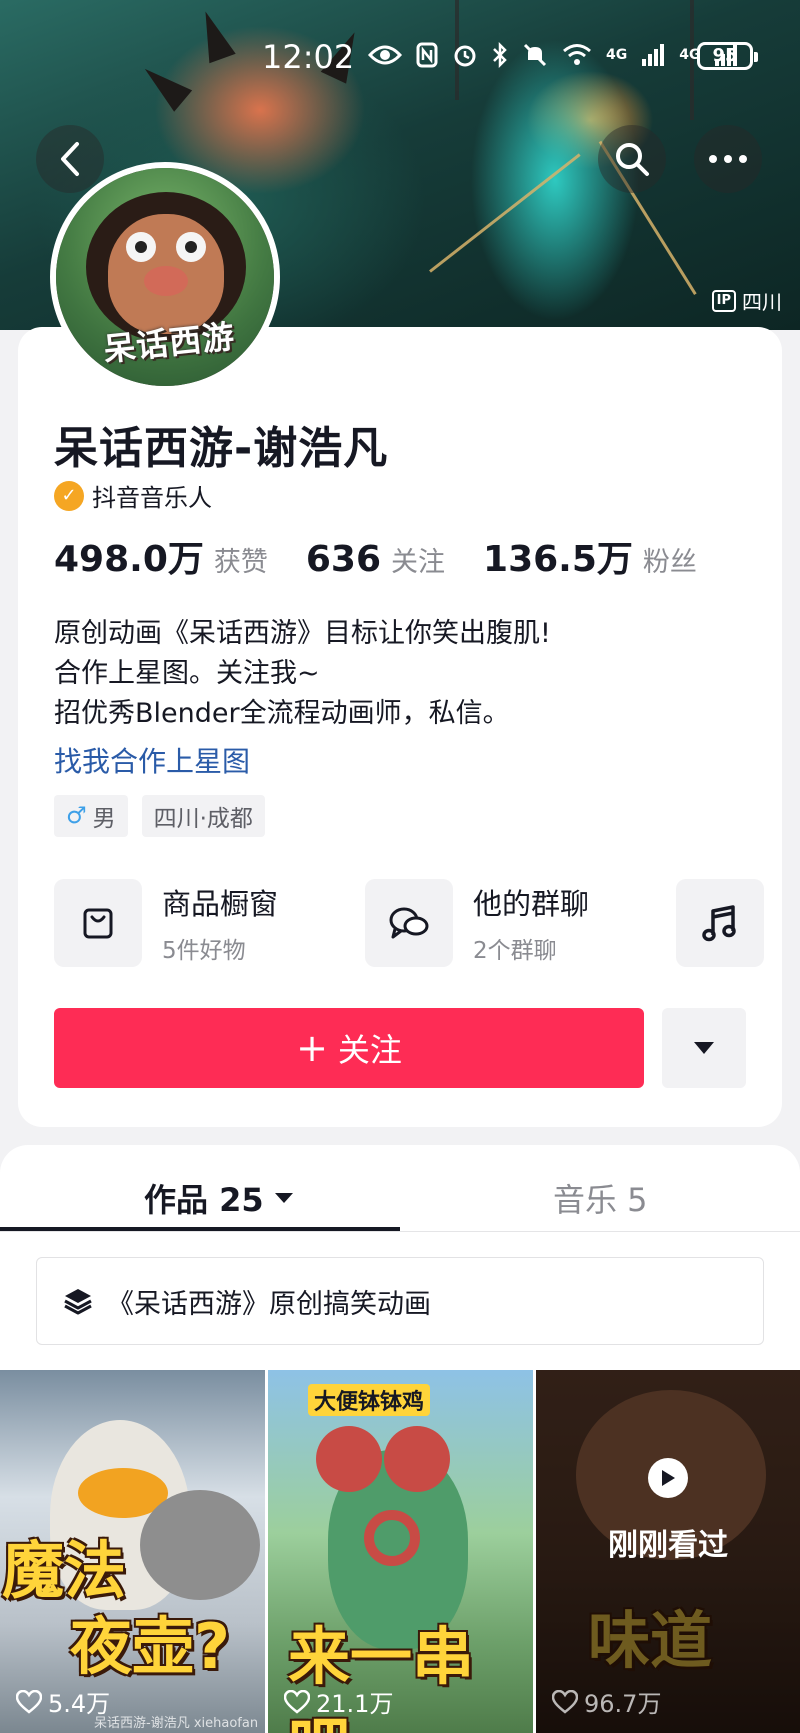  I want to click on bio-line: 招优秀Blender全流程动画师，私信。, so click(282, 713).